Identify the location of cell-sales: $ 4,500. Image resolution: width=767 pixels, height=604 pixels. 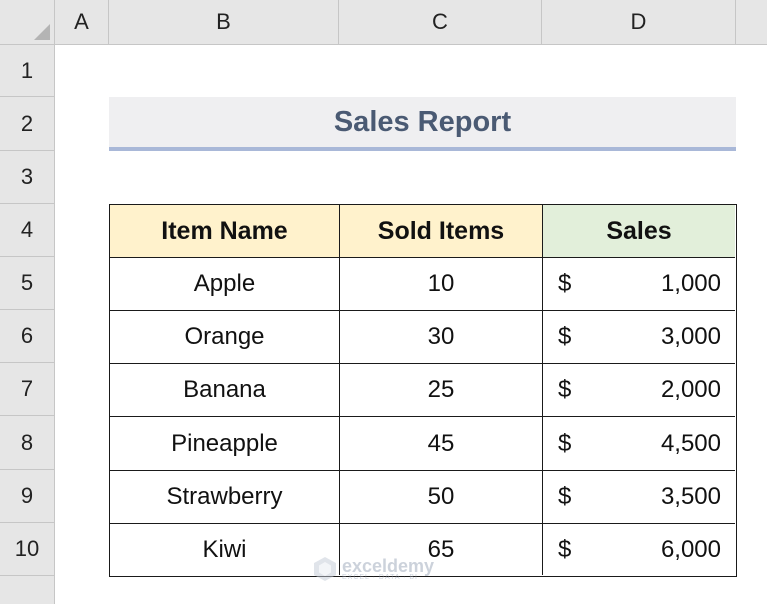
(639, 444).